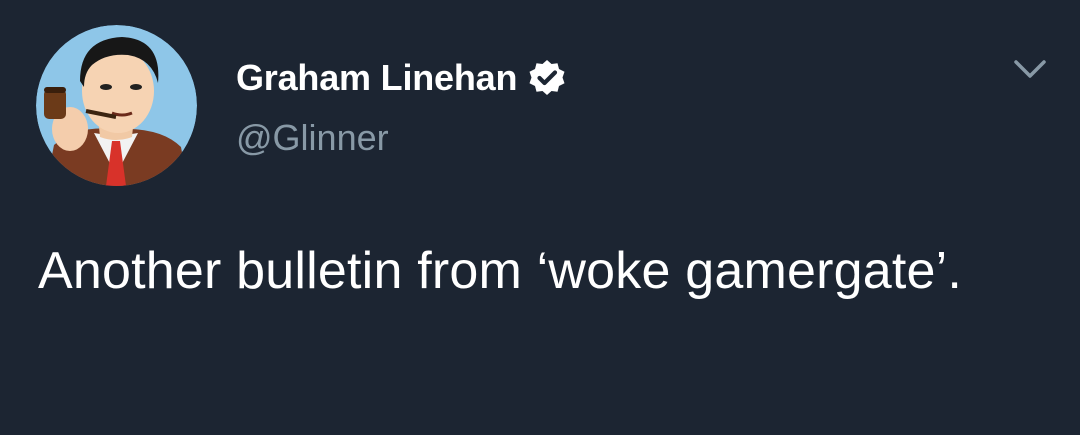 The height and width of the screenshot is (435, 1080). What do you see at coordinates (500, 271) in the screenshot?
I see `tweet-text: Another bulletin from ‘woke gamergate’.` at bounding box center [500, 271].